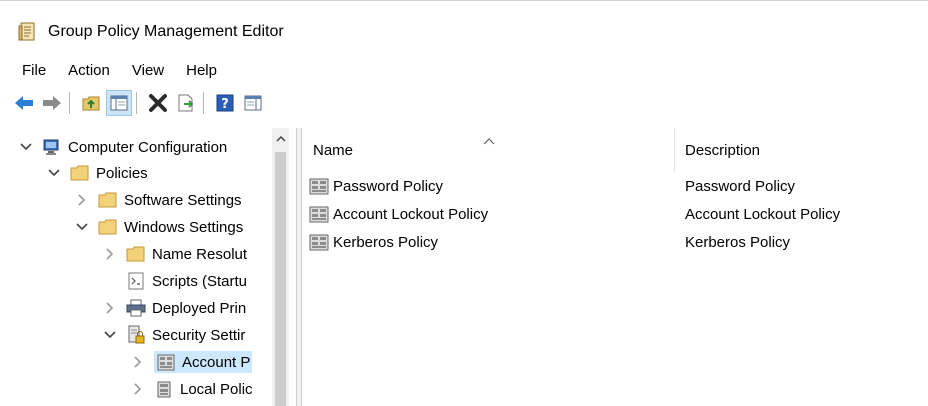 The width and height of the screenshot is (928, 406). What do you see at coordinates (388, 186) in the screenshot?
I see `list-item-name: Password Policy` at bounding box center [388, 186].